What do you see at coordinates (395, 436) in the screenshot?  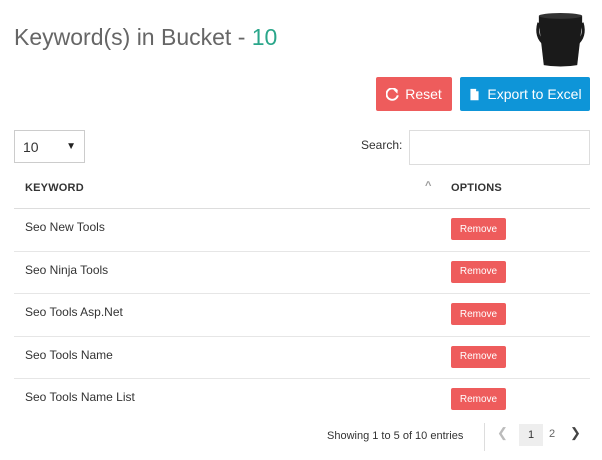 I see `pagination-info: Showing 1 to 5 of 10 entries` at bounding box center [395, 436].